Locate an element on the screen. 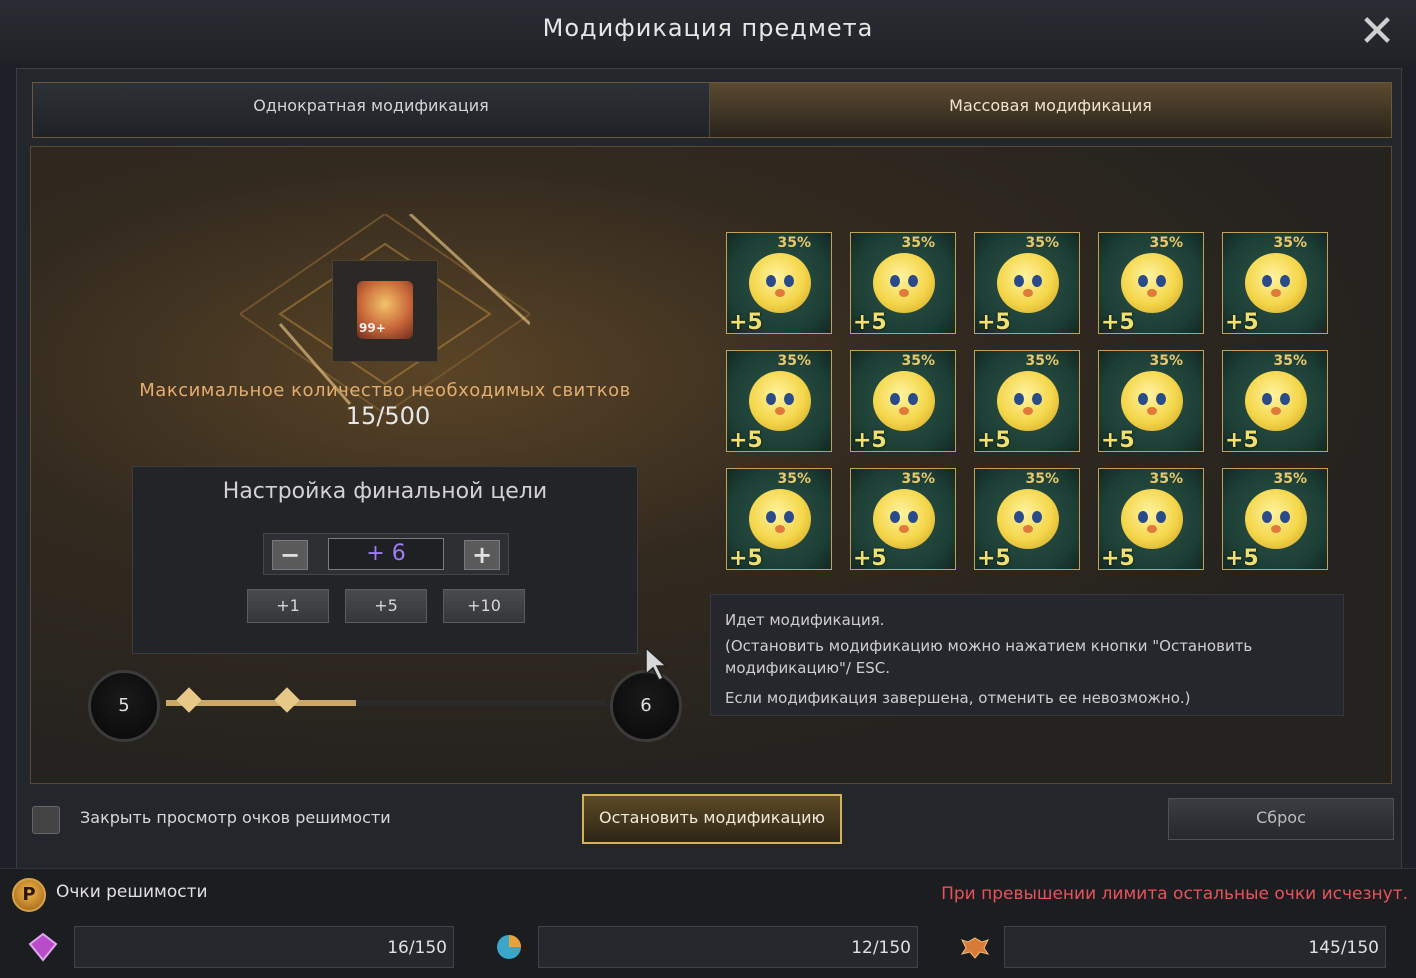  toggle-points-label: Закрыть просмотр очков решимости is located at coordinates (235, 817).